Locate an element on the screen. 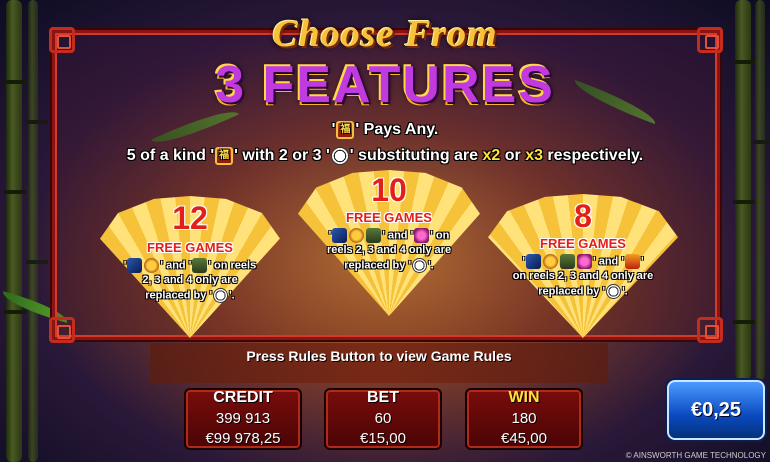 The height and width of the screenshot is (462, 770). credit-meter: CREDIT 399 913 €99 978,25 is located at coordinates (243, 419).